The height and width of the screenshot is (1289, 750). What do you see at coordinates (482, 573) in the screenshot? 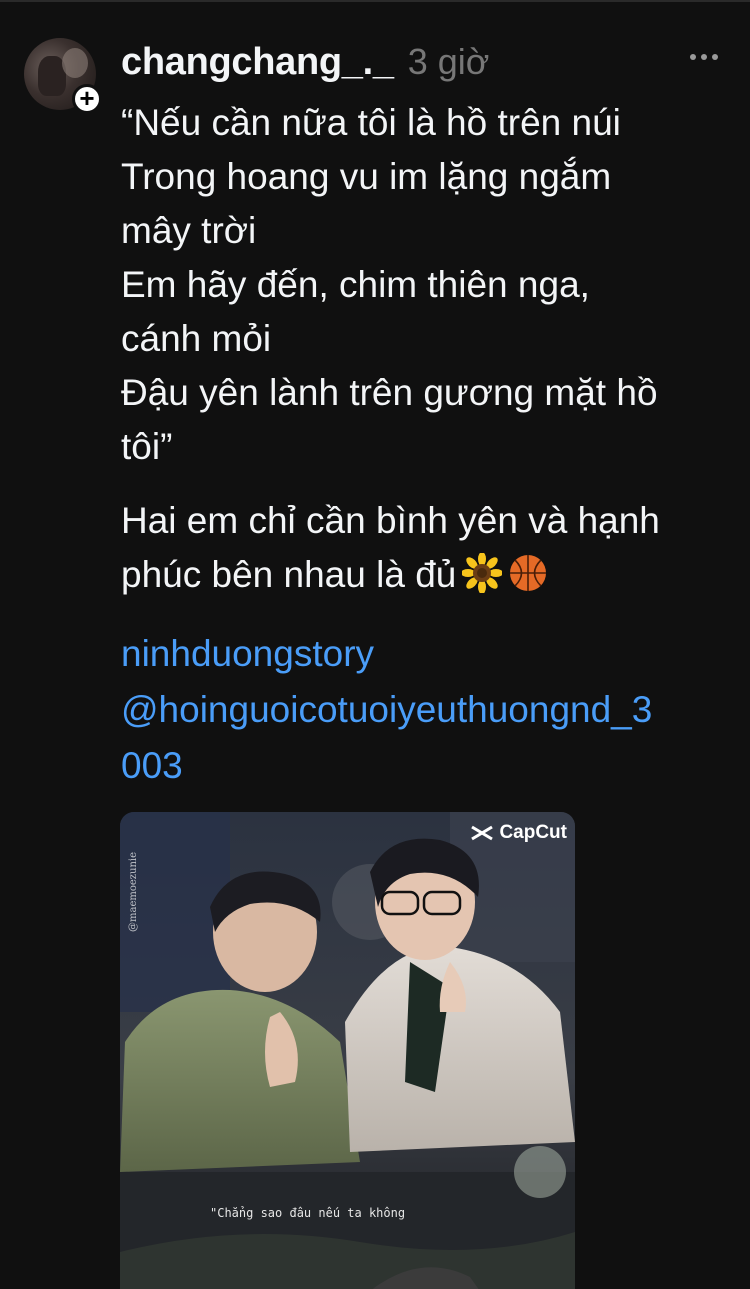
I see `sunflower-emoji` at bounding box center [482, 573].